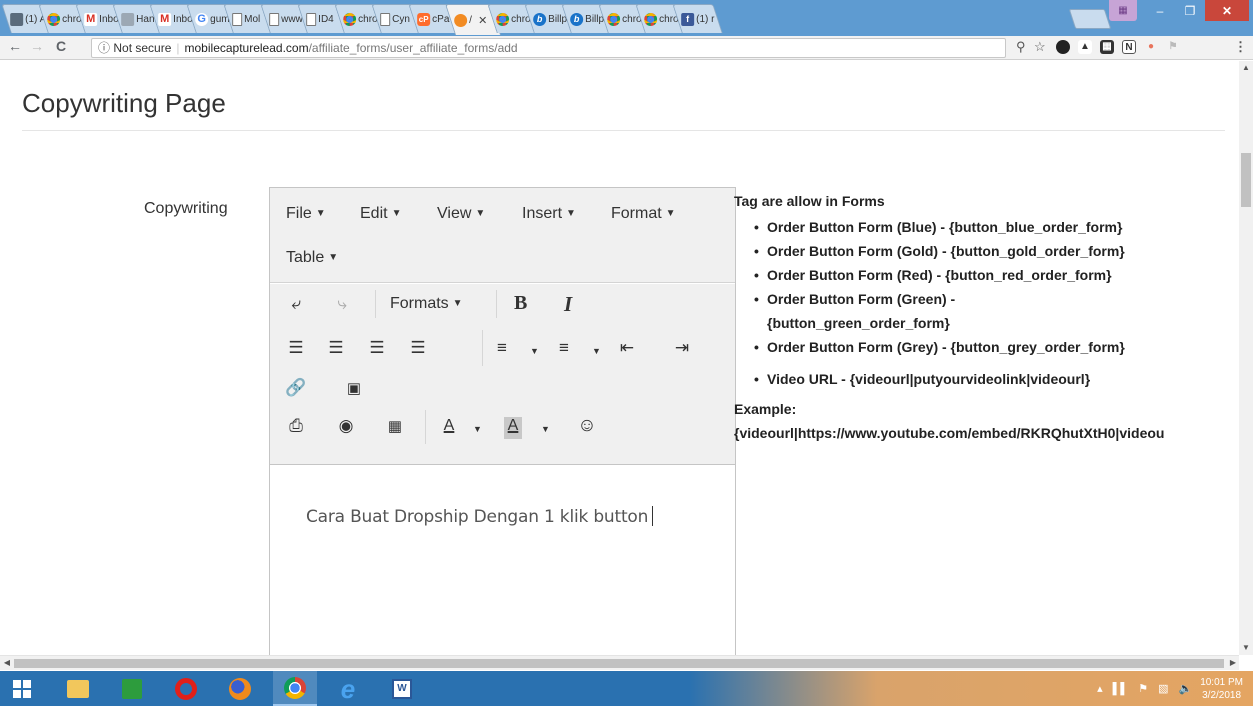 This screenshot has height=706, width=1253. Describe the element at coordinates (1100, 688) in the screenshot. I see `tray-chevron-icon: ▴` at that location.